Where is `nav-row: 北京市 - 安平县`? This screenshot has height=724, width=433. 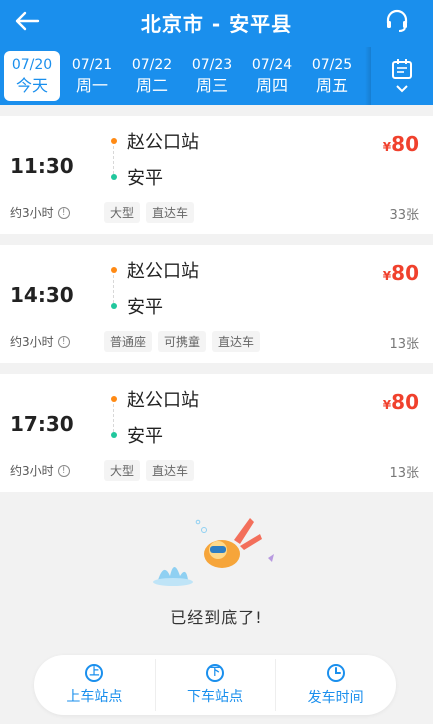 nav-row: 北京市 - 安平县 is located at coordinates (216, 21).